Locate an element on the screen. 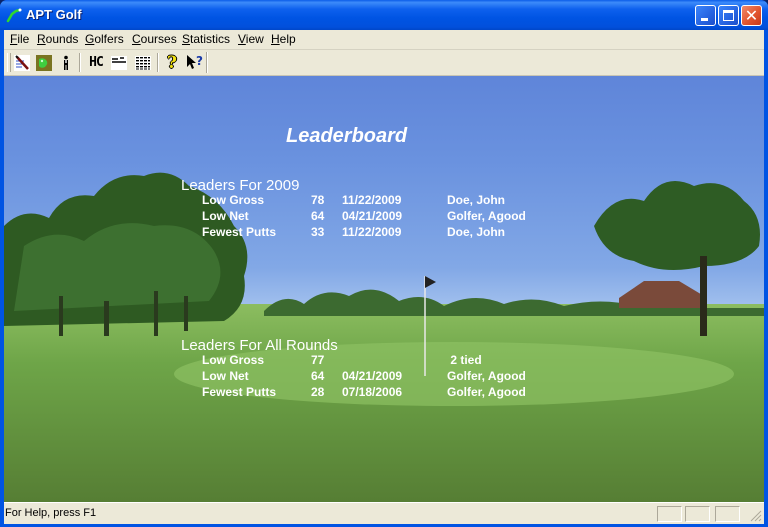 The image size is (768, 527). golfers-toolbar-button is located at coordinates (66, 62).